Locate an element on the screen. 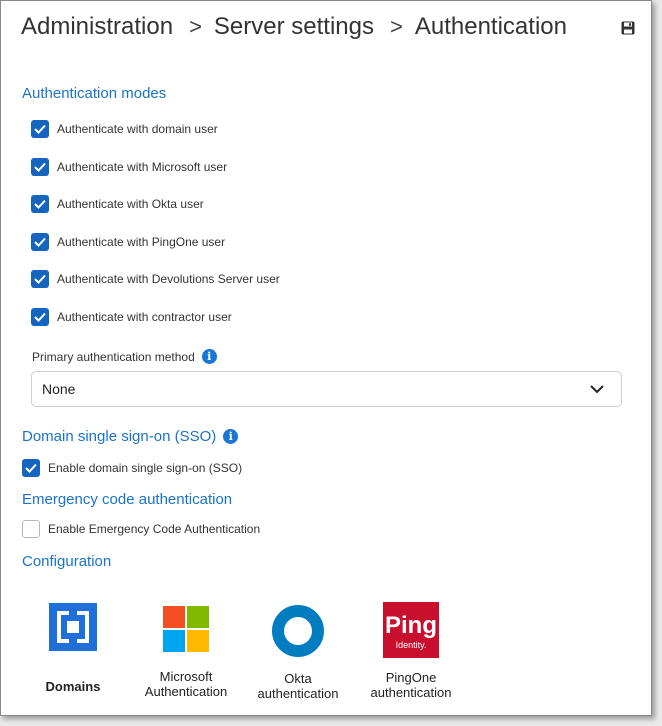 The height and width of the screenshot is (726, 662). breadcrumb-server-settings: Server settings is located at coordinates (294, 27).